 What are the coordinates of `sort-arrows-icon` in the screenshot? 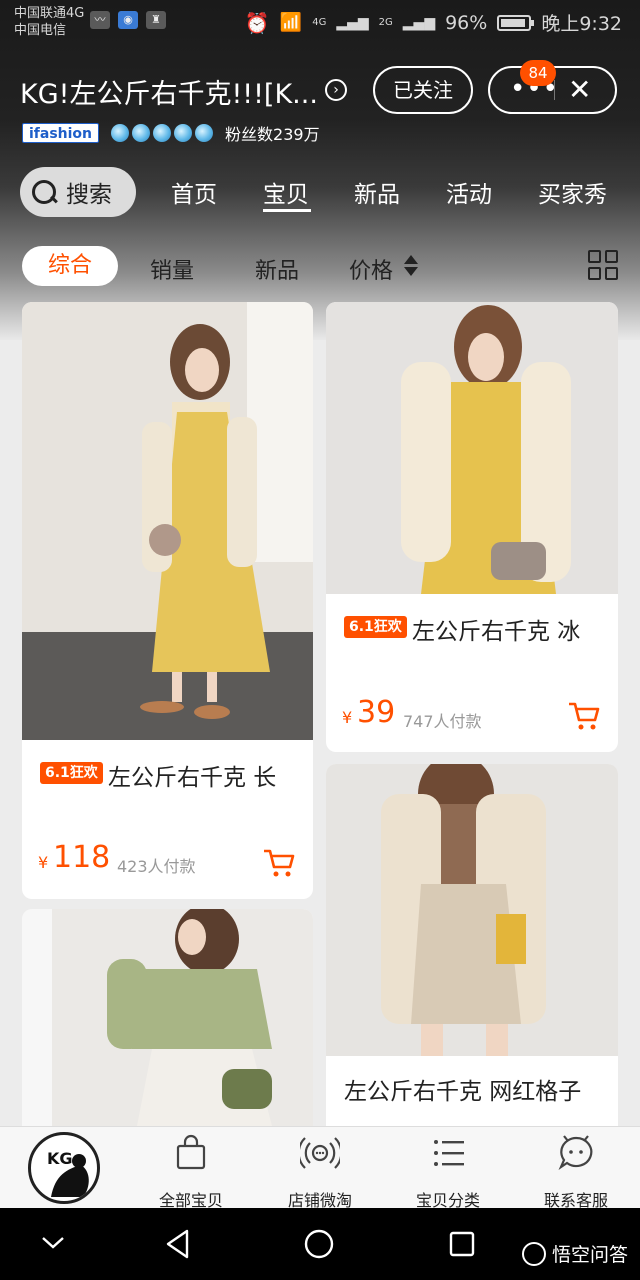 It's located at (411, 266).